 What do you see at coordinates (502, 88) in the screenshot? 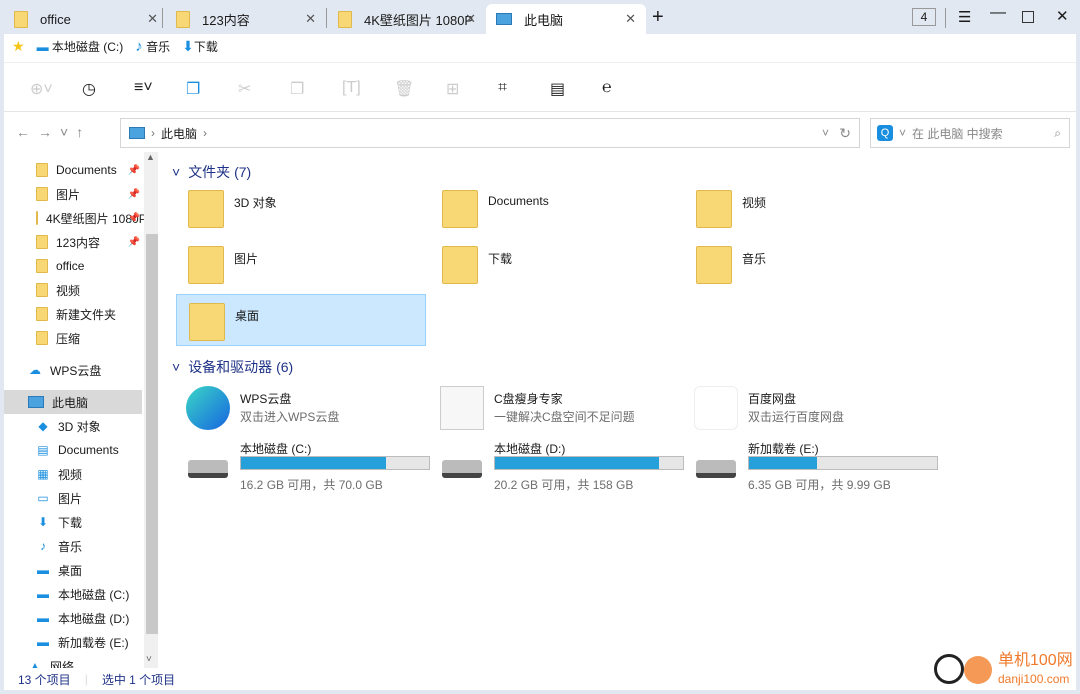
I see `crop-icon: ⌗` at bounding box center [502, 88].